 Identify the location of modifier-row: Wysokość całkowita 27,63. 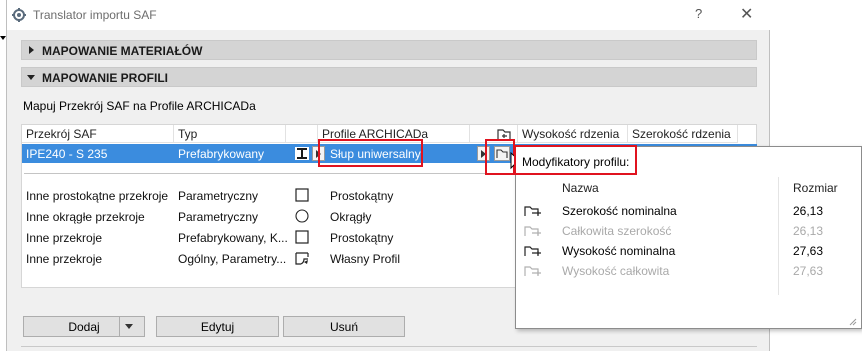
(688, 271).